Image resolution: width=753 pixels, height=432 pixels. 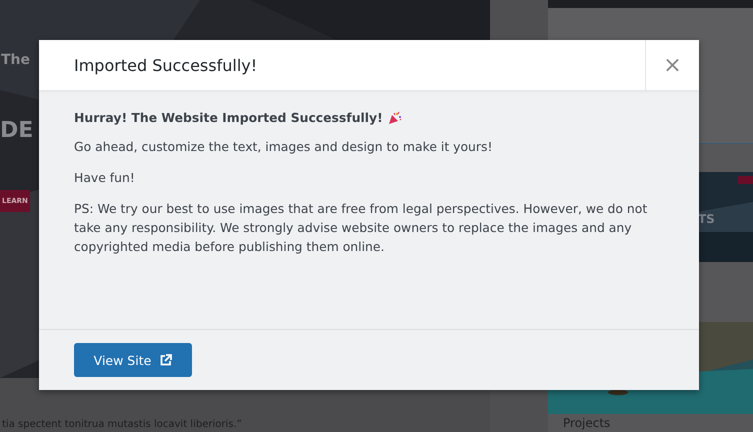 What do you see at coordinates (284, 147) in the screenshot?
I see `message-paragraph: Go ahead, customize the text, images and design to make it yours!` at bounding box center [284, 147].